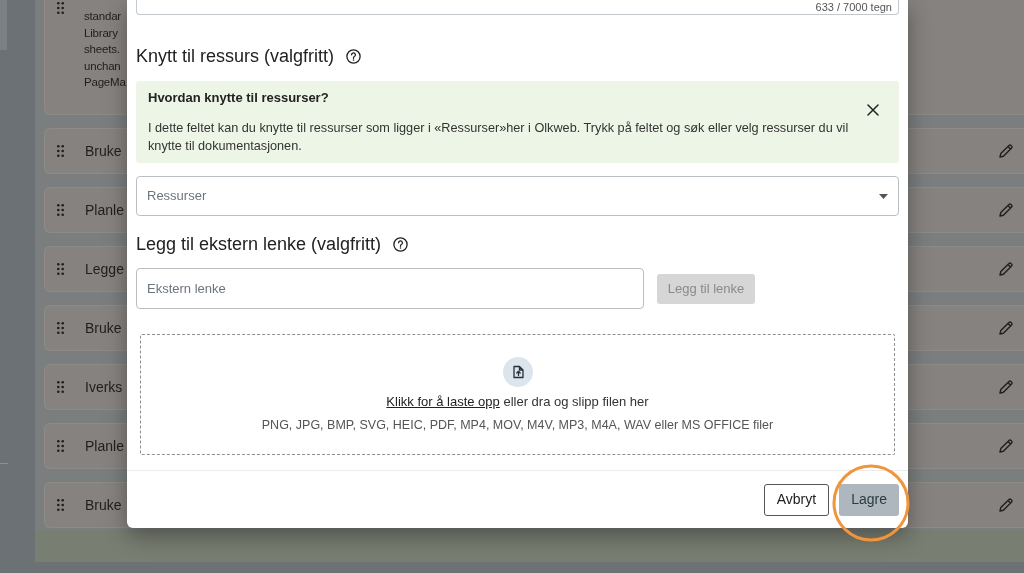 This screenshot has height=573, width=1024. Describe the element at coordinates (517, 196) in the screenshot. I see `resource-select: Ressurser` at that location.